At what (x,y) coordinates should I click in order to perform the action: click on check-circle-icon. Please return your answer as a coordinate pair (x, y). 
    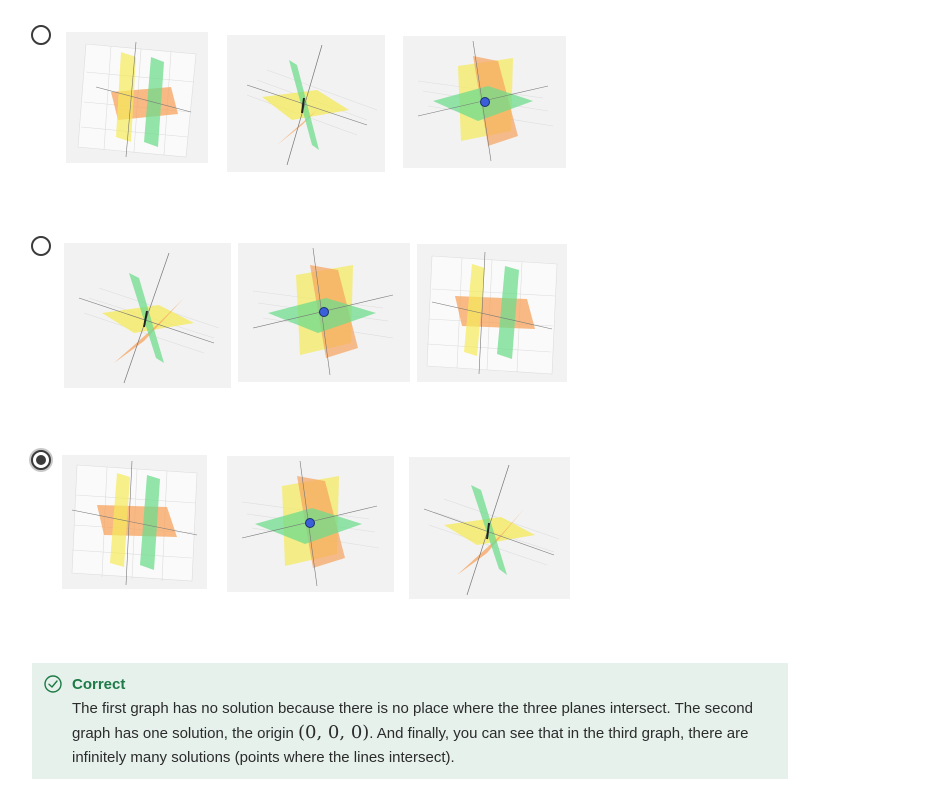
    Looking at the image, I should click on (53, 684).